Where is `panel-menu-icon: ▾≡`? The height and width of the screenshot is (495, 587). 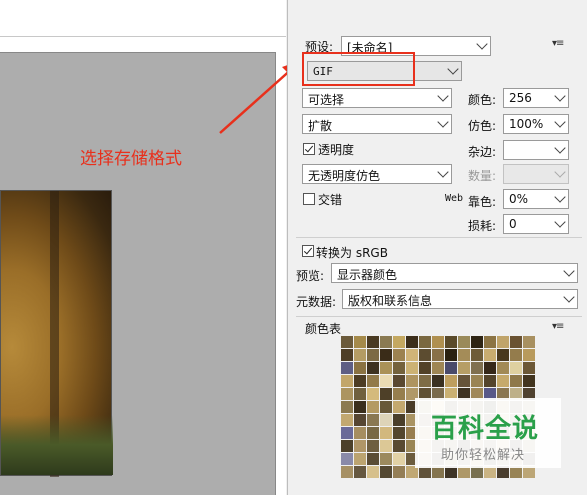 panel-menu-icon: ▾≡ is located at coordinates (558, 43).